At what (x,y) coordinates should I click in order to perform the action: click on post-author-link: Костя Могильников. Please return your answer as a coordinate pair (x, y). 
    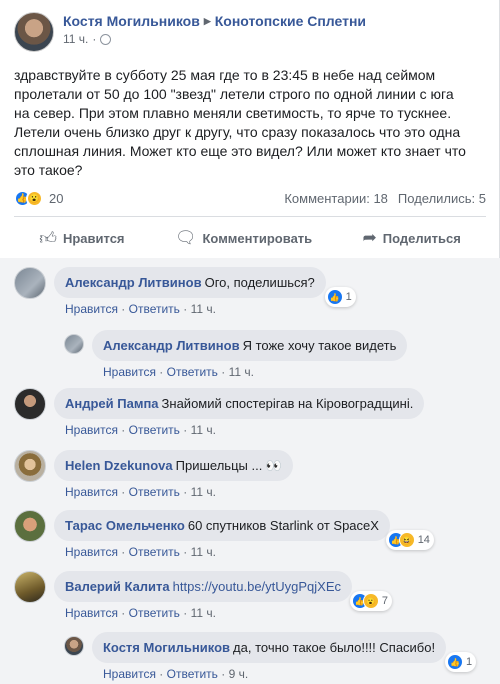
    Looking at the image, I should click on (131, 21).